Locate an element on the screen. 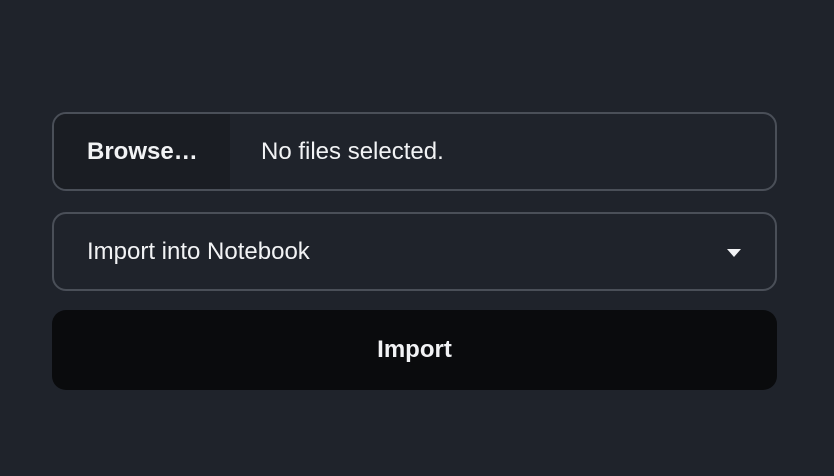  file-input: Browse… No files selected. is located at coordinates (414, 151).